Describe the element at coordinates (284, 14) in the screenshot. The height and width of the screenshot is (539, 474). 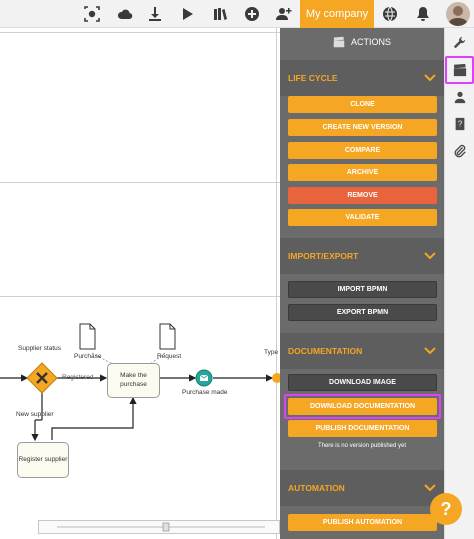
I see `add-user-icon` at that location.